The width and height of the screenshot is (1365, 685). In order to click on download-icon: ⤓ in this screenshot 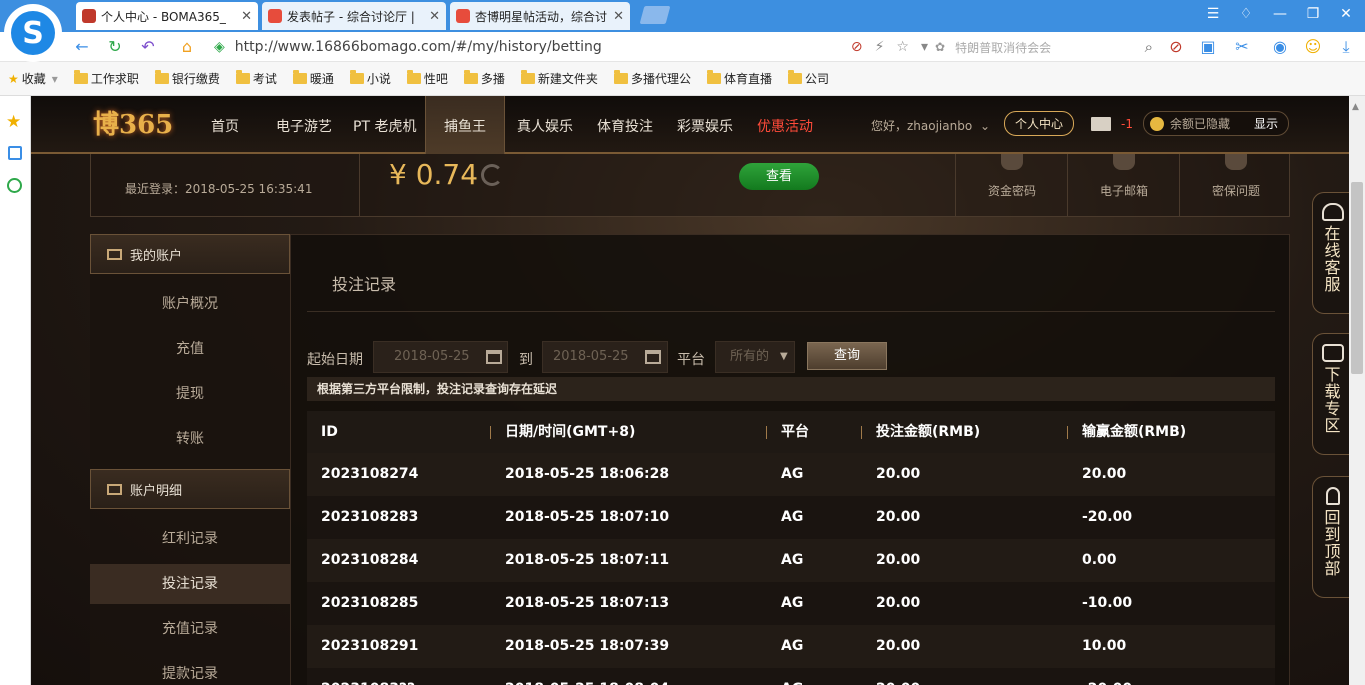, I will do `click(1346, 47)`.